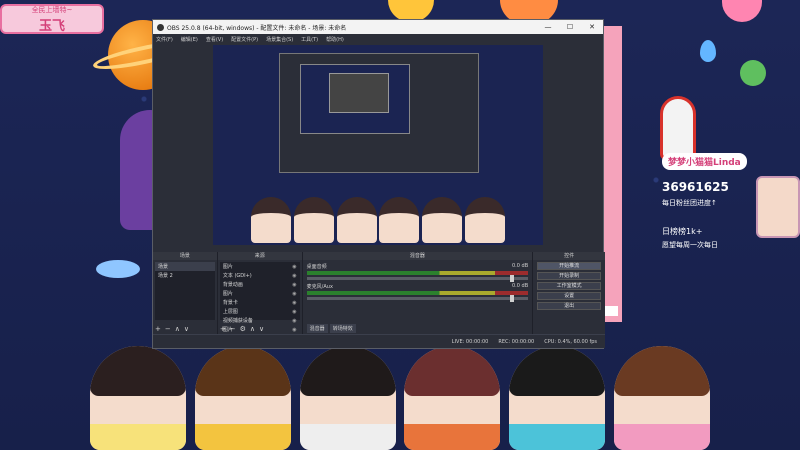  I want to click on scenes-panel: 场景 场景 场景 2 + − ∧ ∨, so click(185, 293).